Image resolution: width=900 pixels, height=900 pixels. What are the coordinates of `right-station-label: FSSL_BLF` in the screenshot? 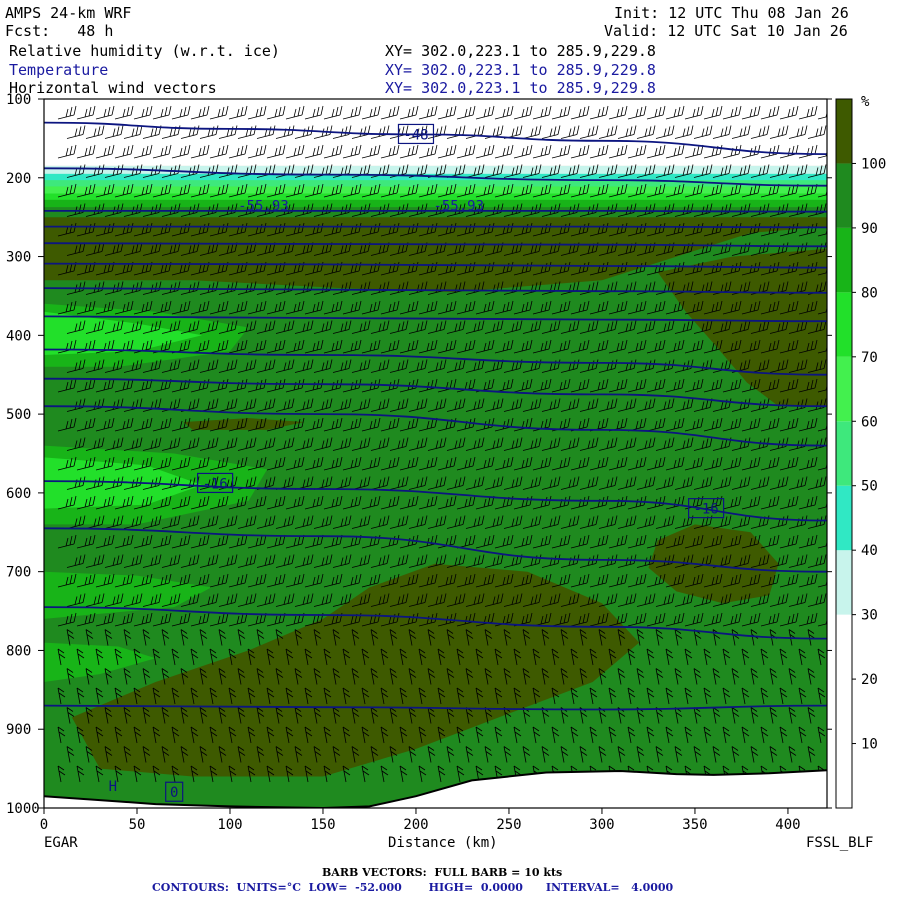 It's located at (840, 843).